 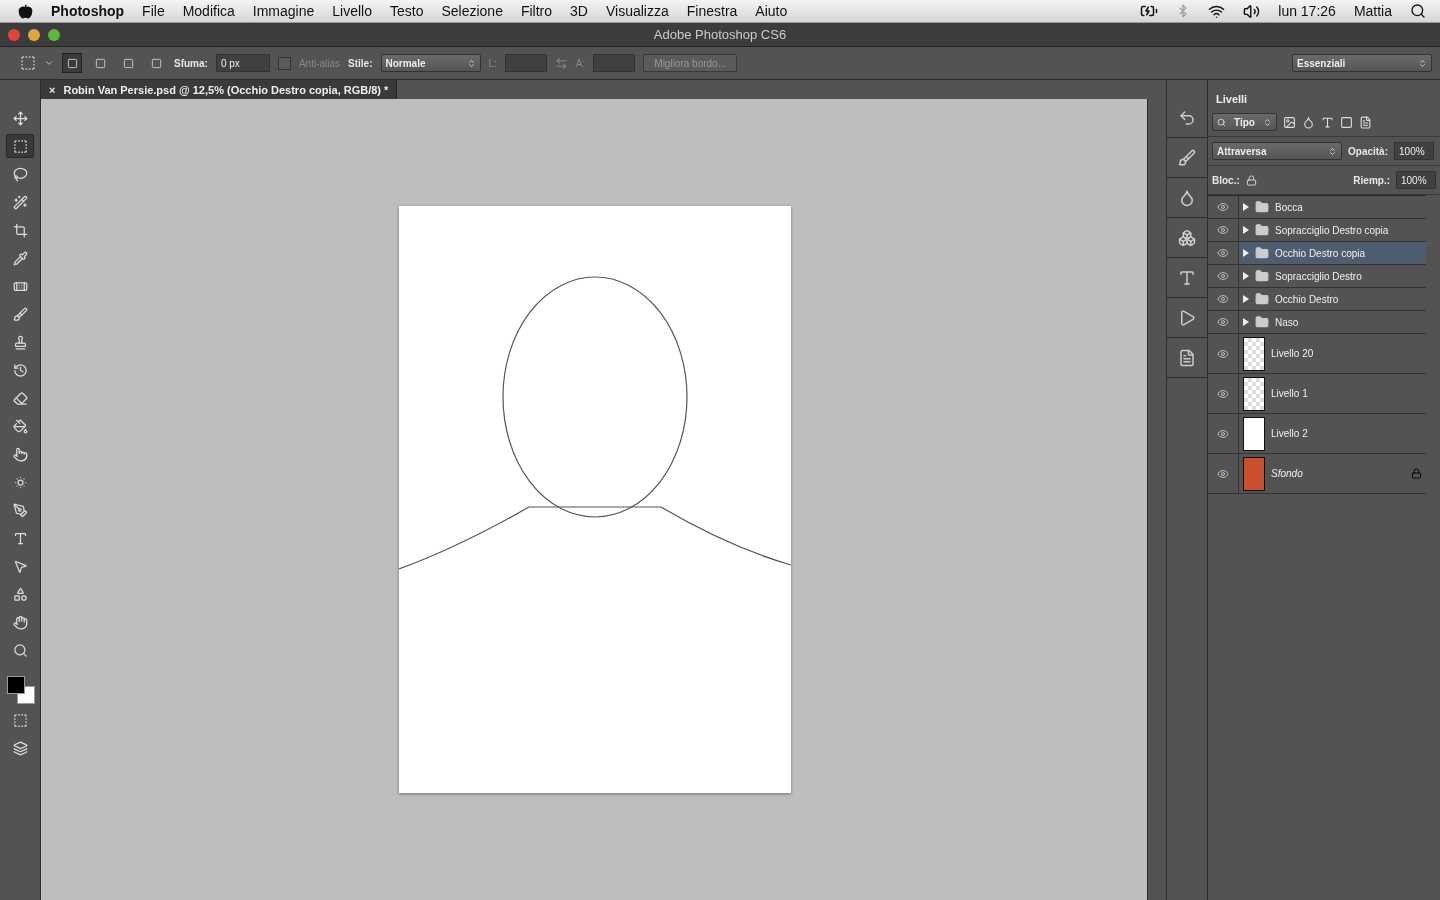 I want to click on lasso-icon, so click(x=20, y=174).